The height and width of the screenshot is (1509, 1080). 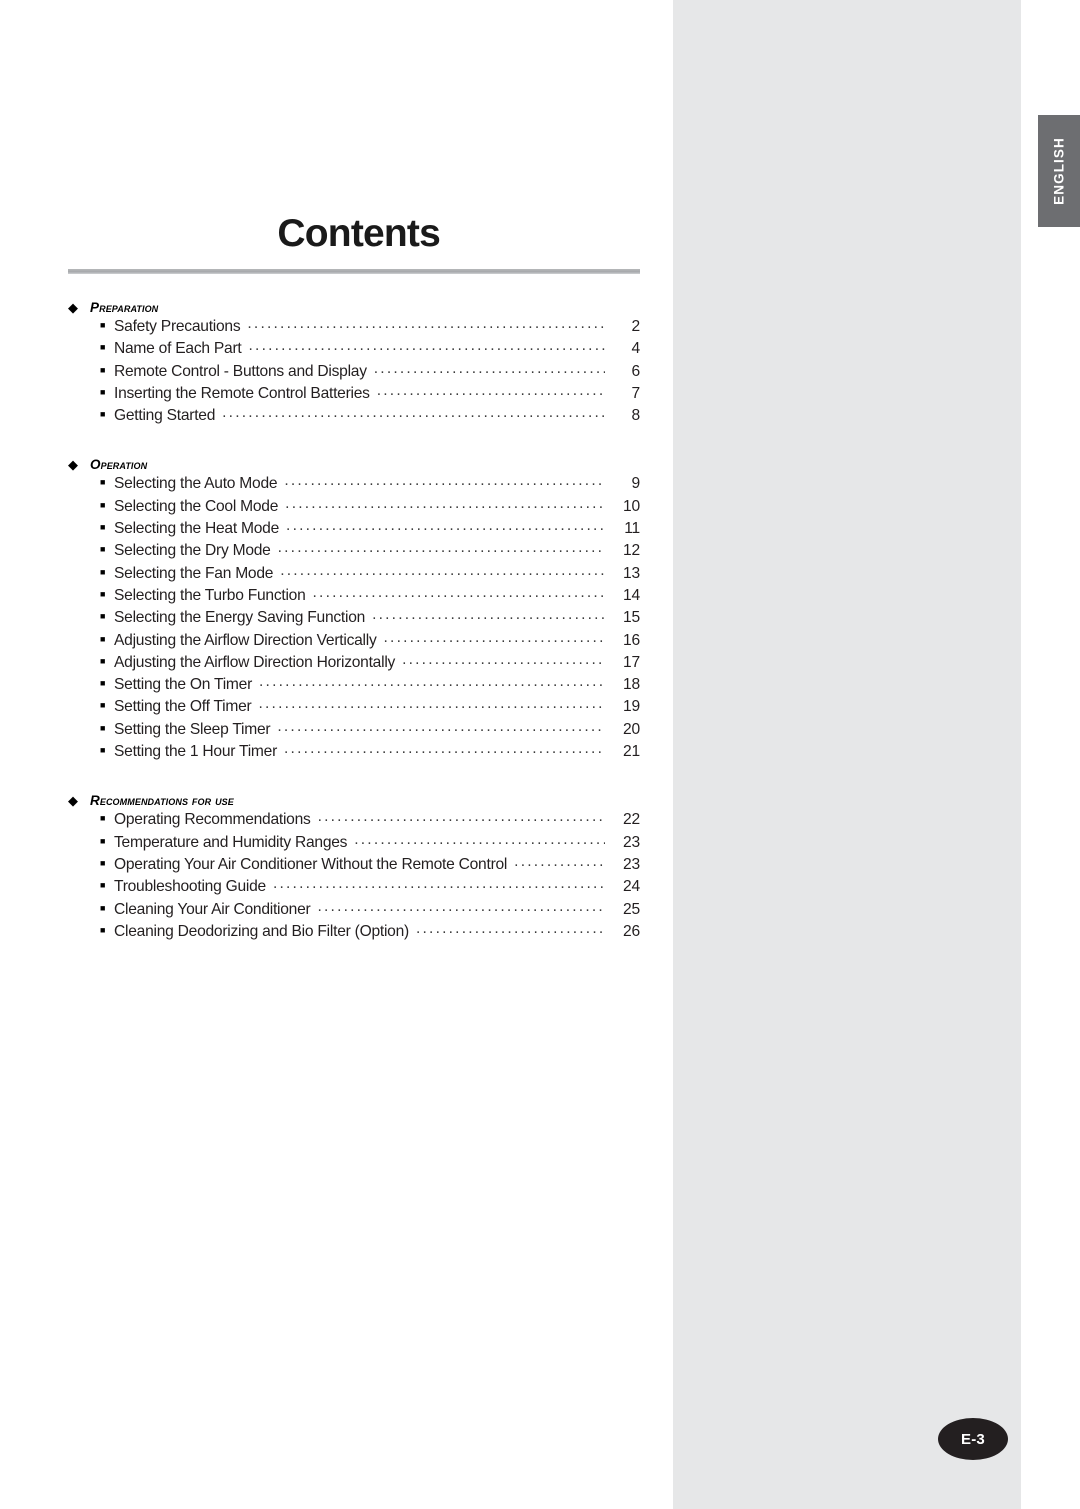 What do you see at coordinates (631, 820) in the screenshot?
I see `toc-entry-page-number: 22` at bounding box center [631, 820].